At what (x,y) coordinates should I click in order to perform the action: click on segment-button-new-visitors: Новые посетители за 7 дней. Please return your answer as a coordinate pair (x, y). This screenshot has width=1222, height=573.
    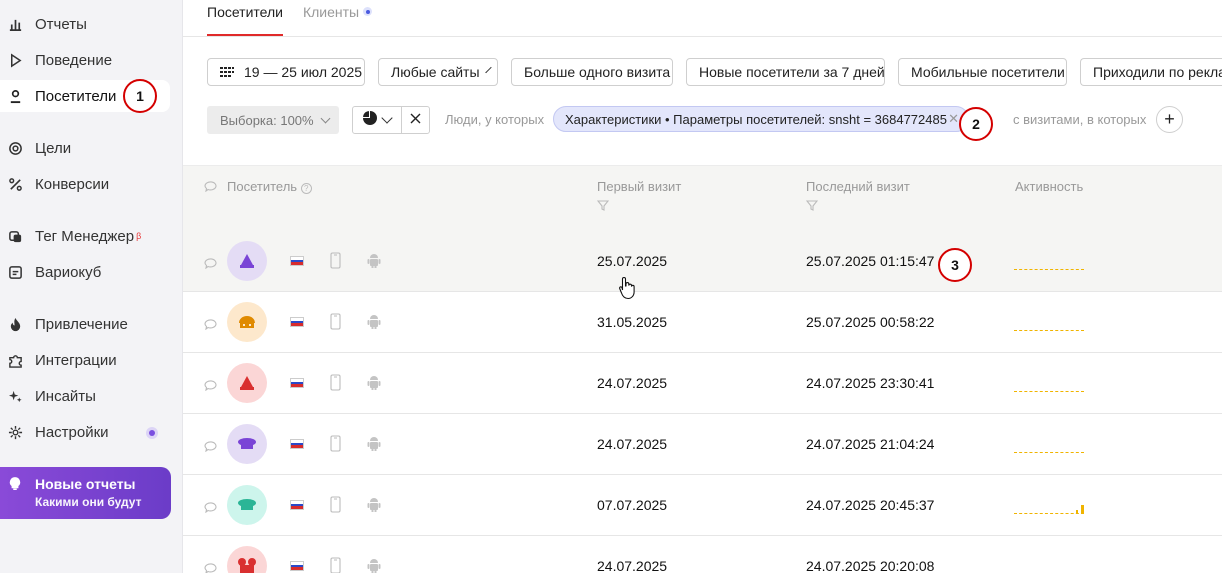
    Looking at the image, I should click on (785, 72).